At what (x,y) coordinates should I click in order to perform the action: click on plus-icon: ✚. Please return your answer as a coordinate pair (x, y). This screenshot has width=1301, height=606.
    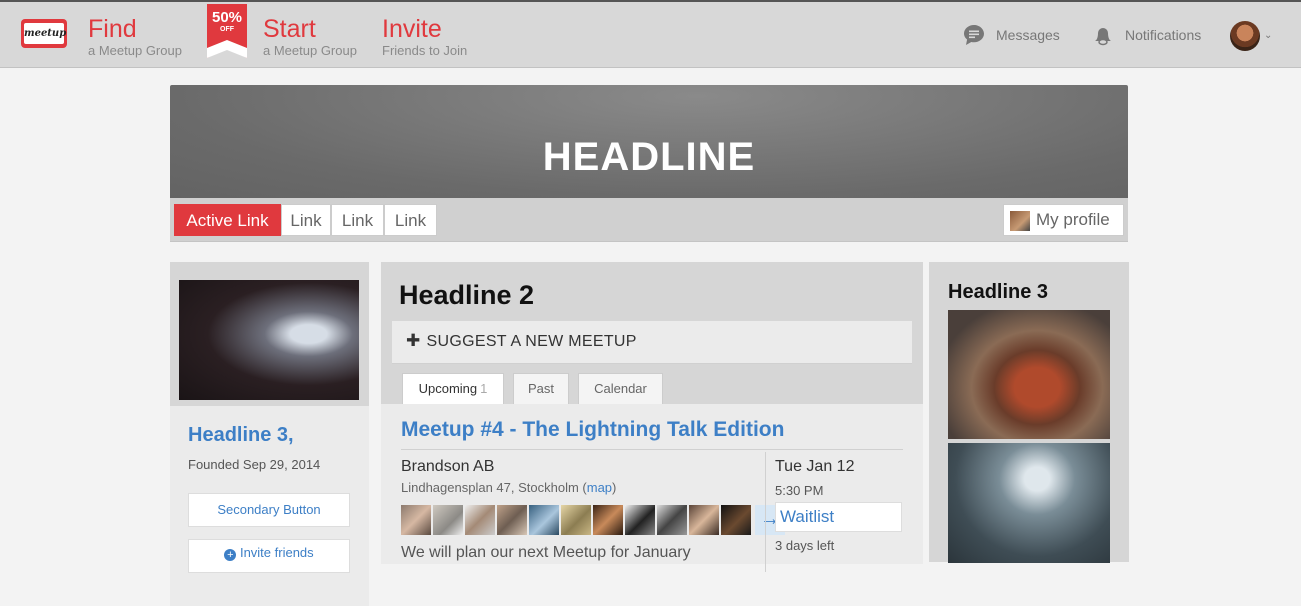
    Looking at the image, I should click on (413, 340).